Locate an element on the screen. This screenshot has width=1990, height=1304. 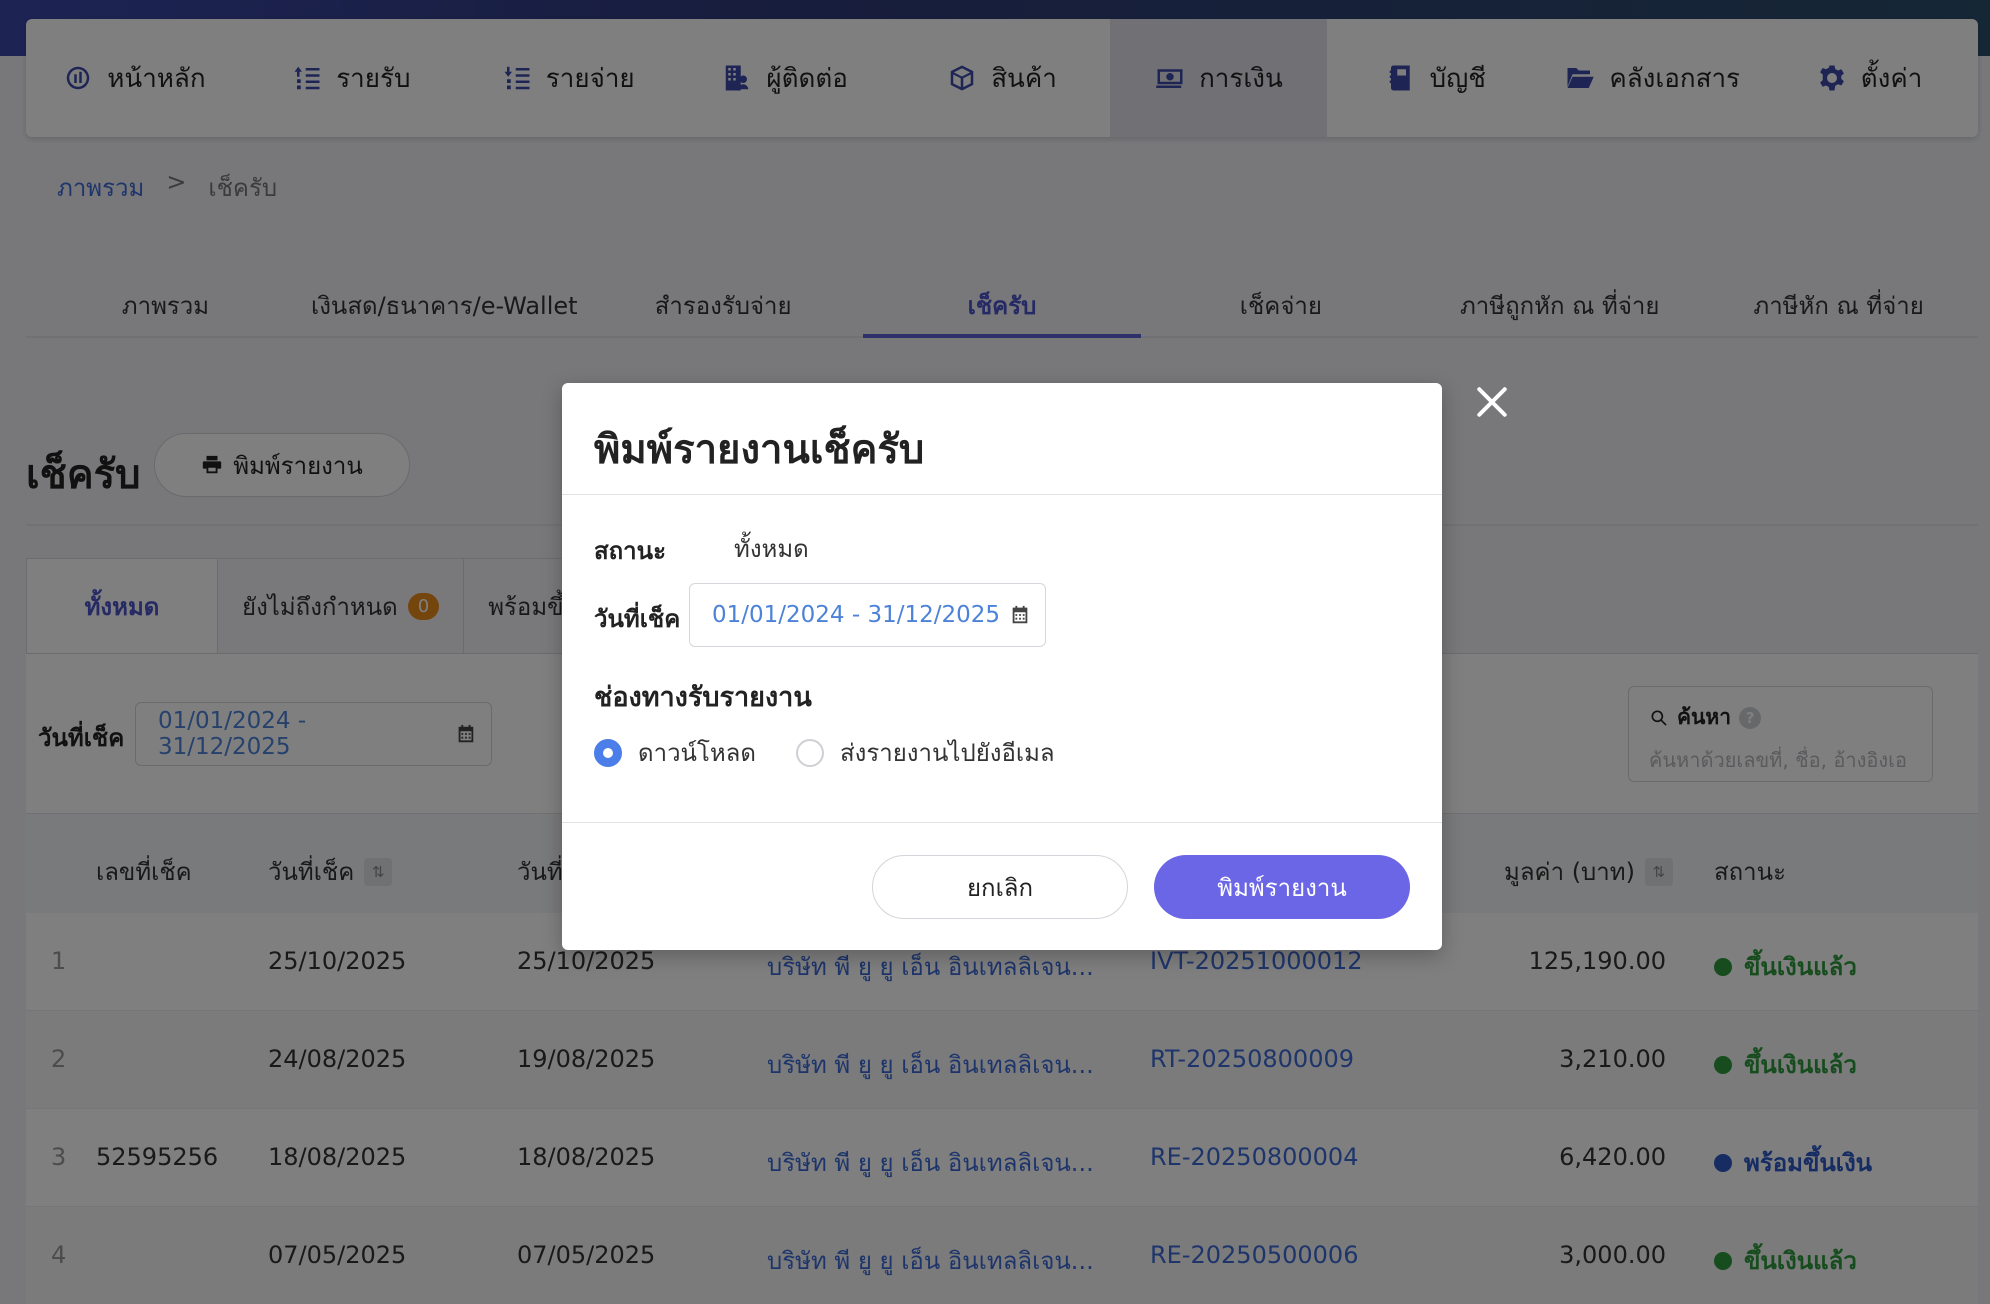
report-channel-heading: ช่องทางรับรายงาน is located at coordinates (703, 697).